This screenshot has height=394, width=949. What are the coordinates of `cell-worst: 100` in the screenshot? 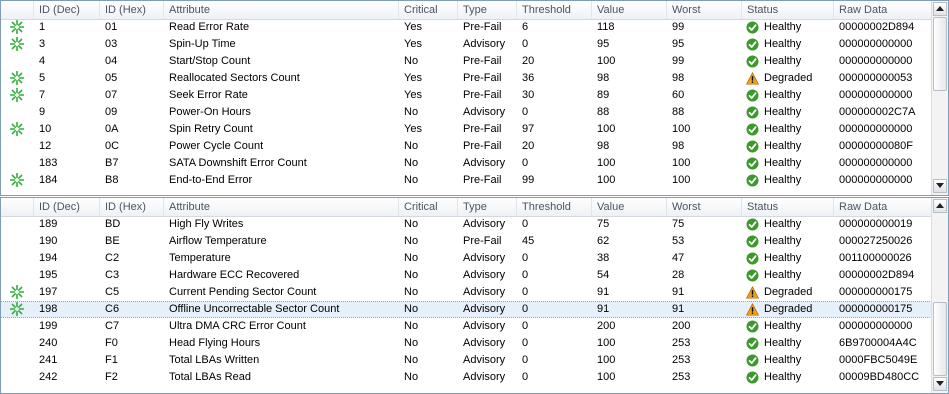 It's located at (681, 180).